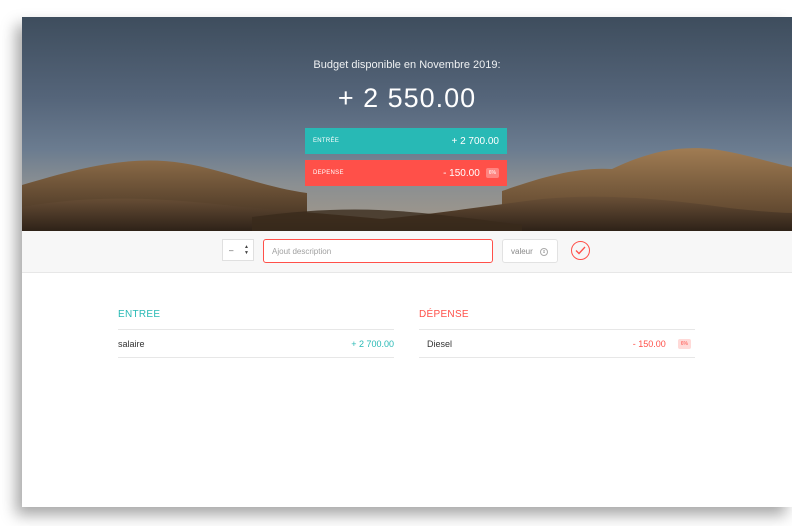  What do you see at coordinates (440, 343) in the screenshot?
I see `expense-item-description: Diesel` at bounding box center [440, 343].